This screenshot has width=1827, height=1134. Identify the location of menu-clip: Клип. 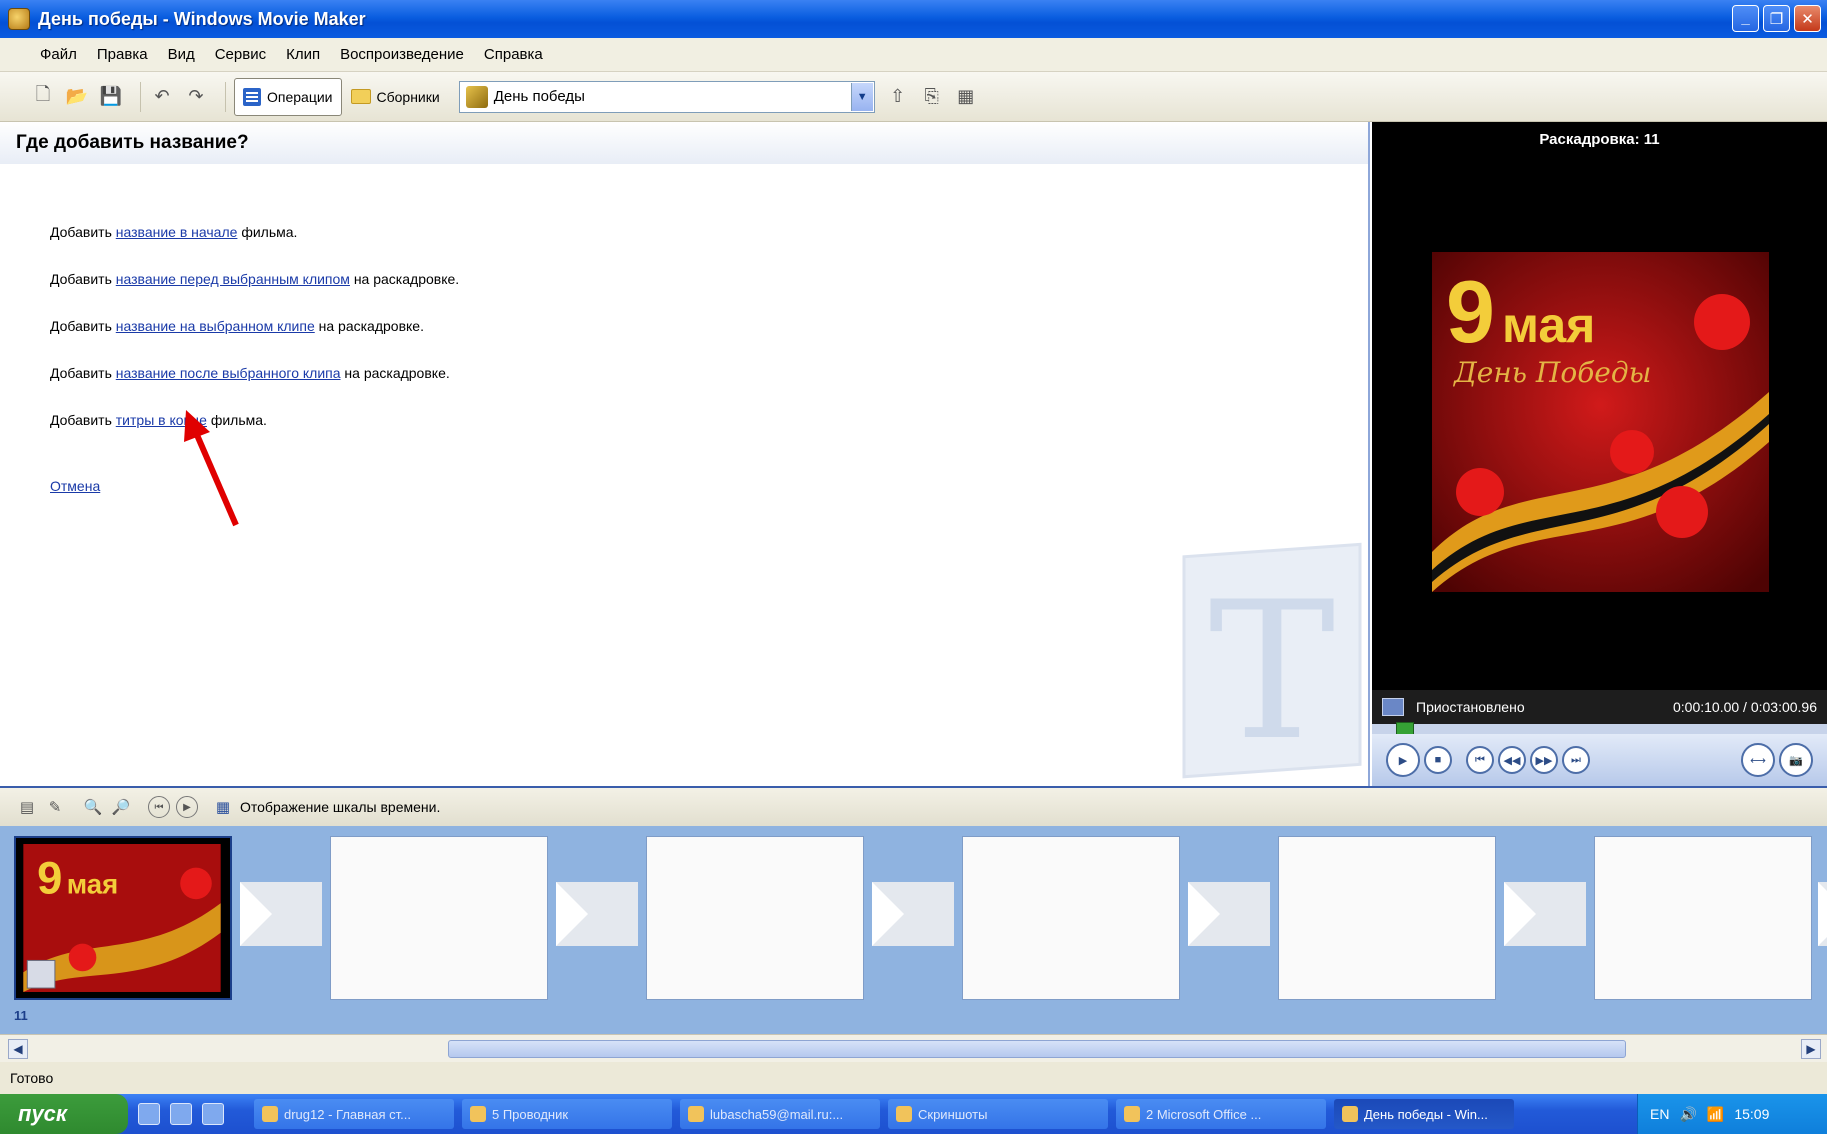
(303, 54).